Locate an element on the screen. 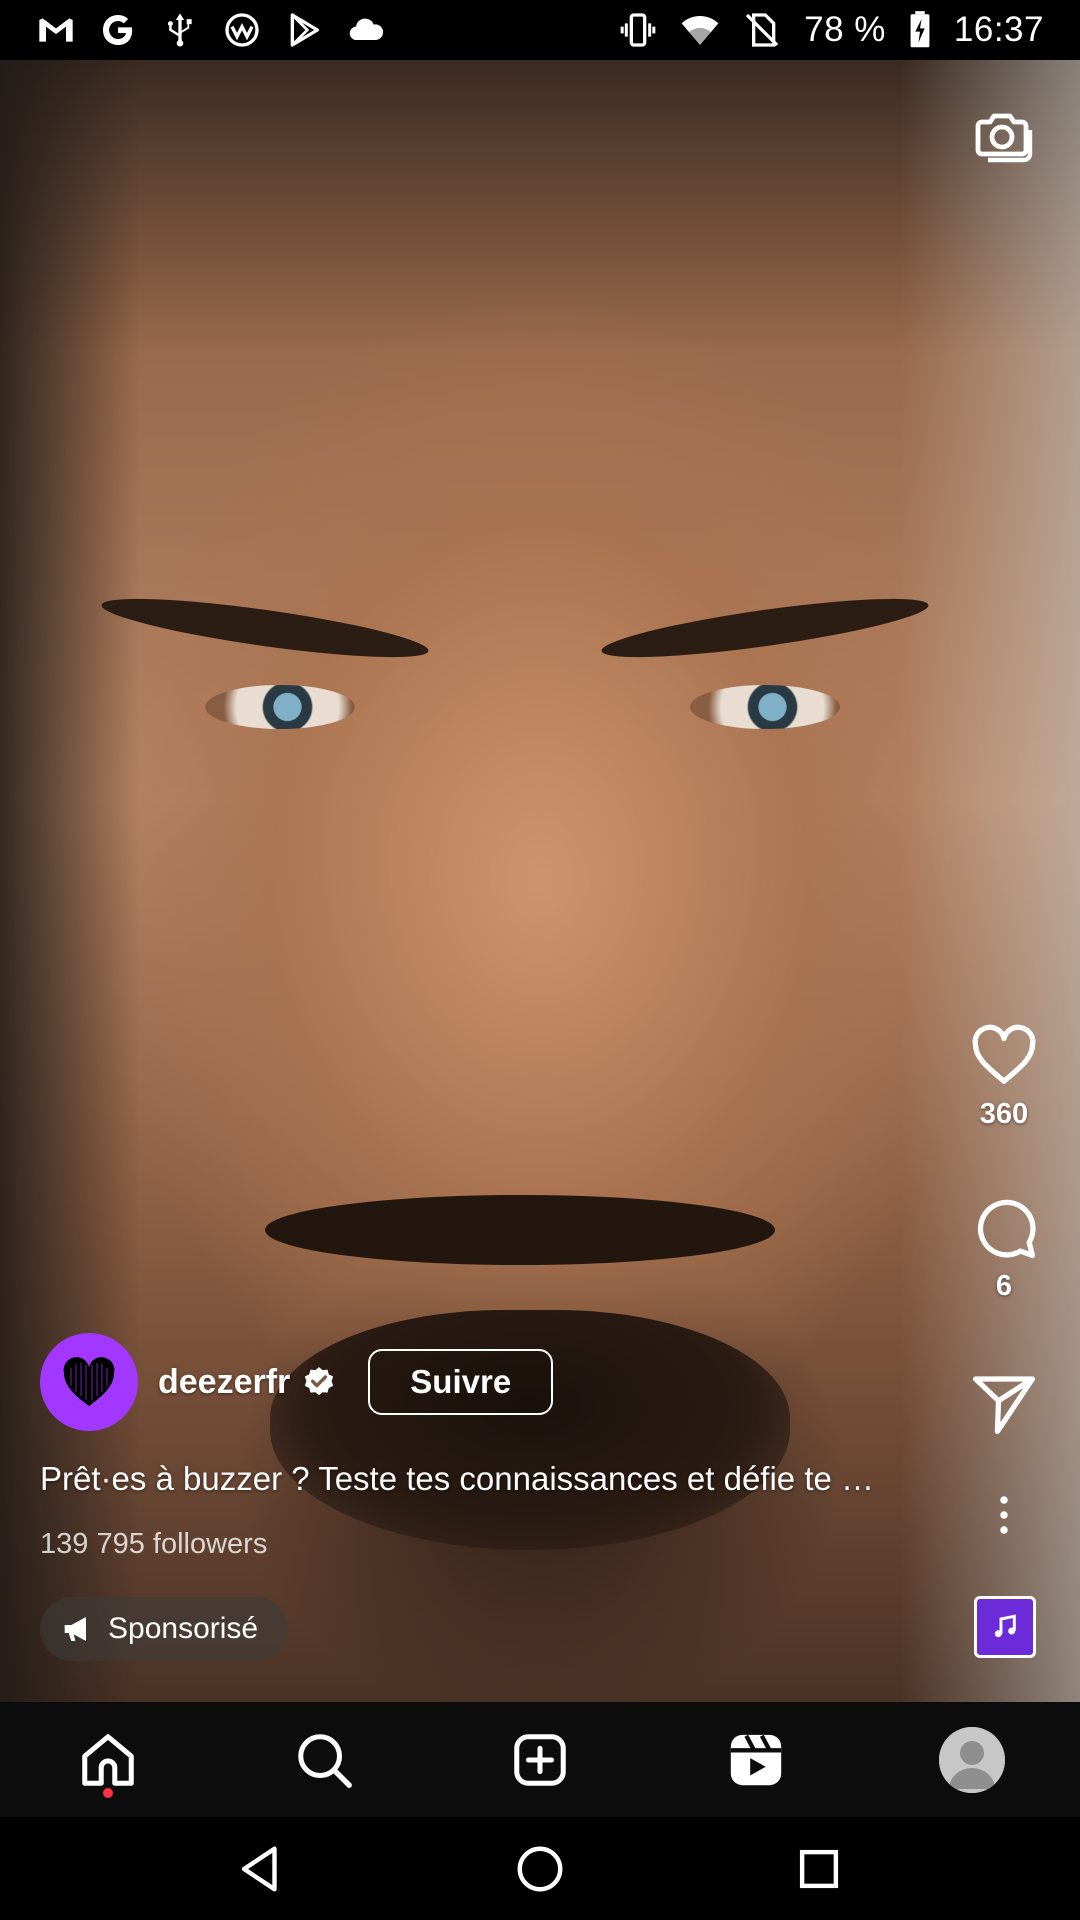 The image size is (1080, 1920). add-post-icon is located at coordinates (540, 1759).